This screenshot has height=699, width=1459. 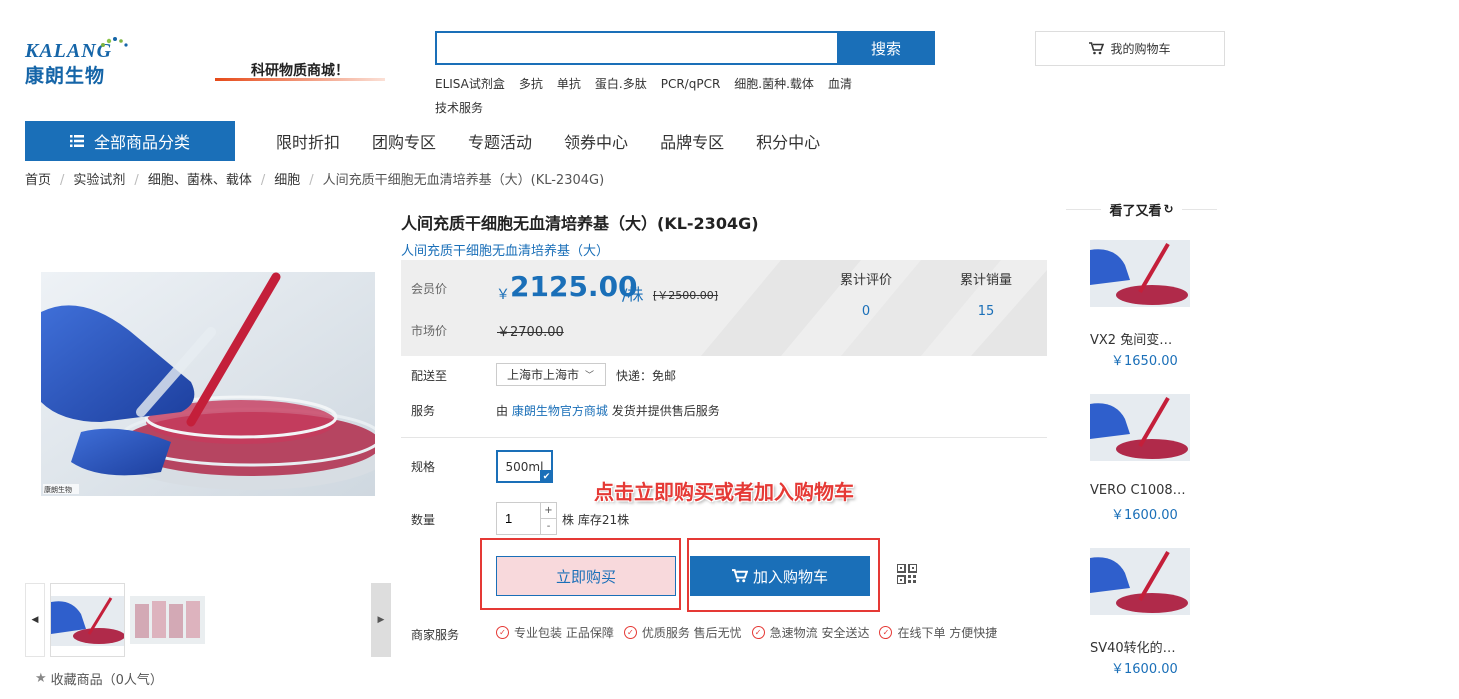 What do you see at coordinates (985, 280) in the screenshot?
I see `sales-label: 累计销量` at bounding box center [985, 280].